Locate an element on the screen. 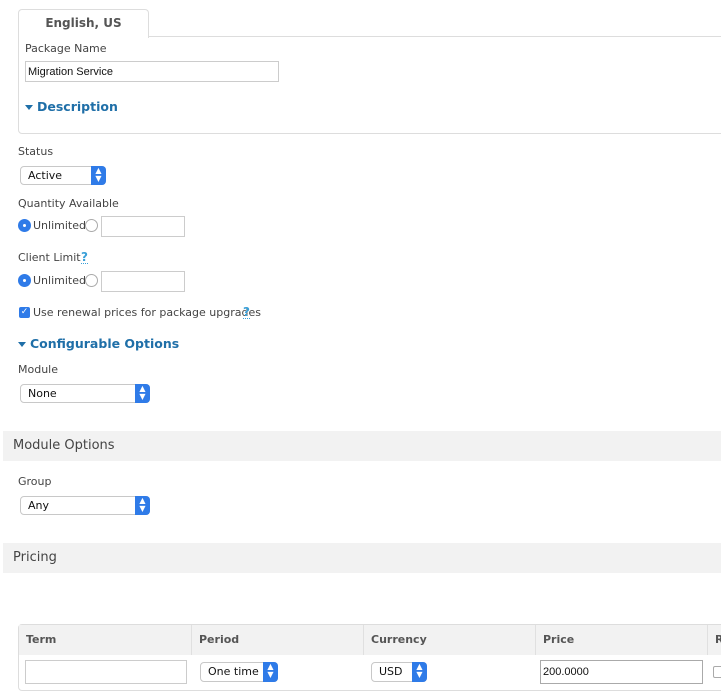  term-input is located at coordinates (106, 672).